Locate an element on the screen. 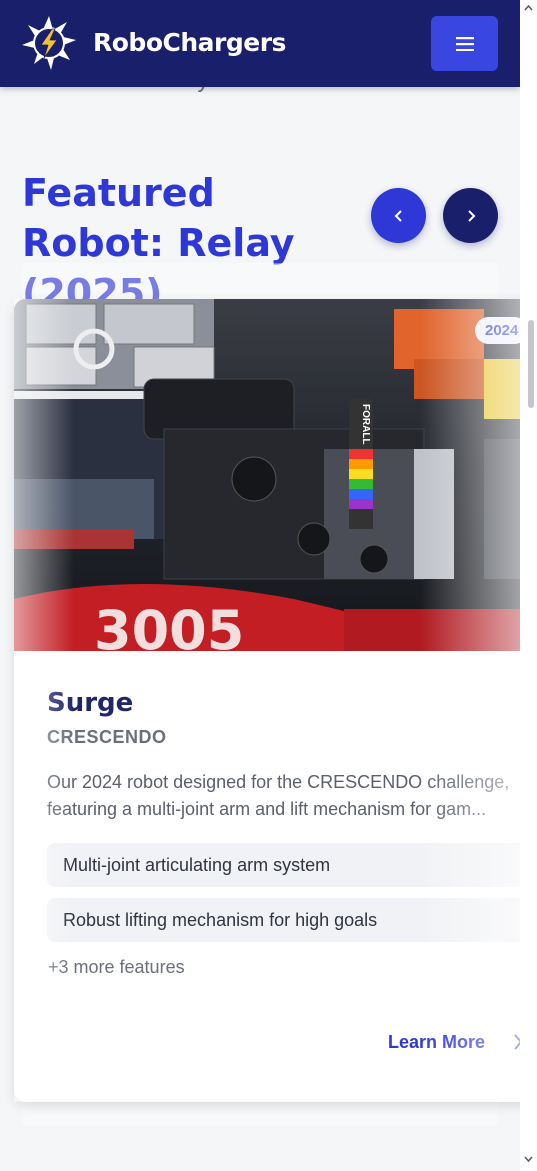 This screenshot has width=537, height=1171. scroll-down-arrow-icon is located at coordinates (528, 1158).